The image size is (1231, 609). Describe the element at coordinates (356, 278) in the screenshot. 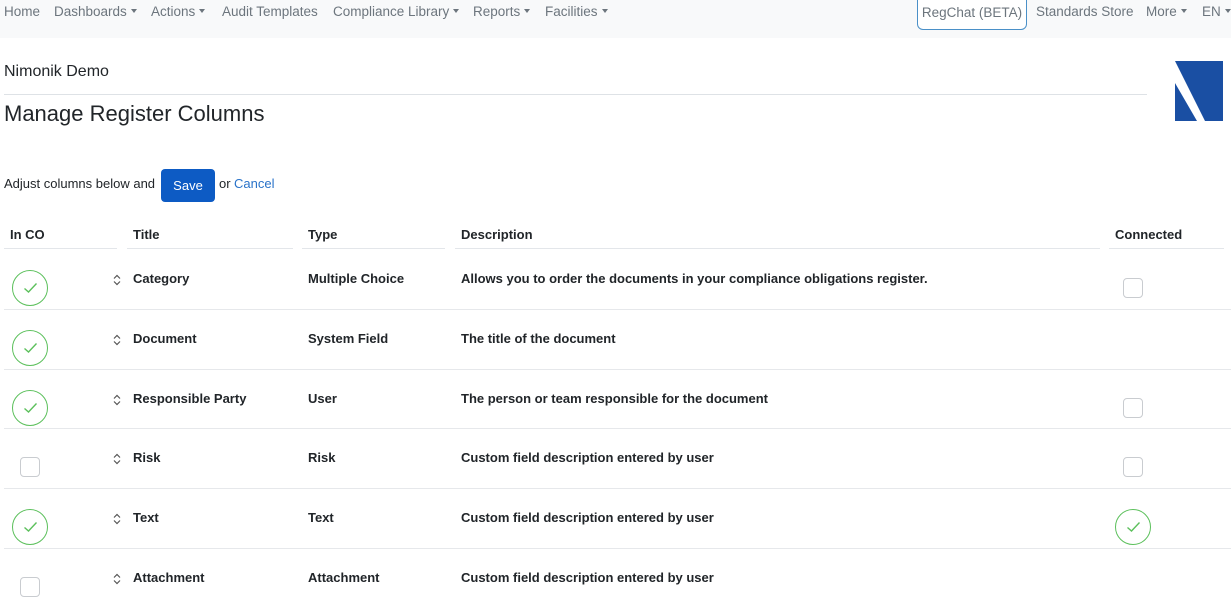

I see `row-type: Multiple Choice` at that location.